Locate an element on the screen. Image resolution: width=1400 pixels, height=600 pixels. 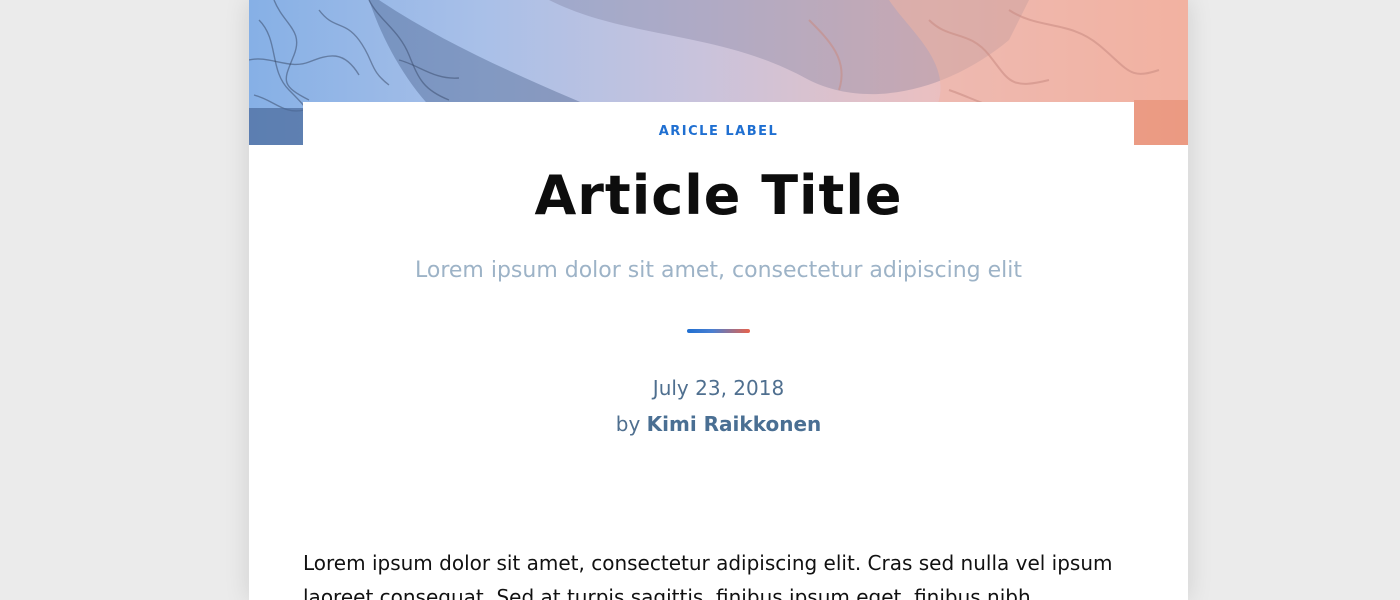
author-name: Kimi Raikkonen is located at coordinates (734, 424).